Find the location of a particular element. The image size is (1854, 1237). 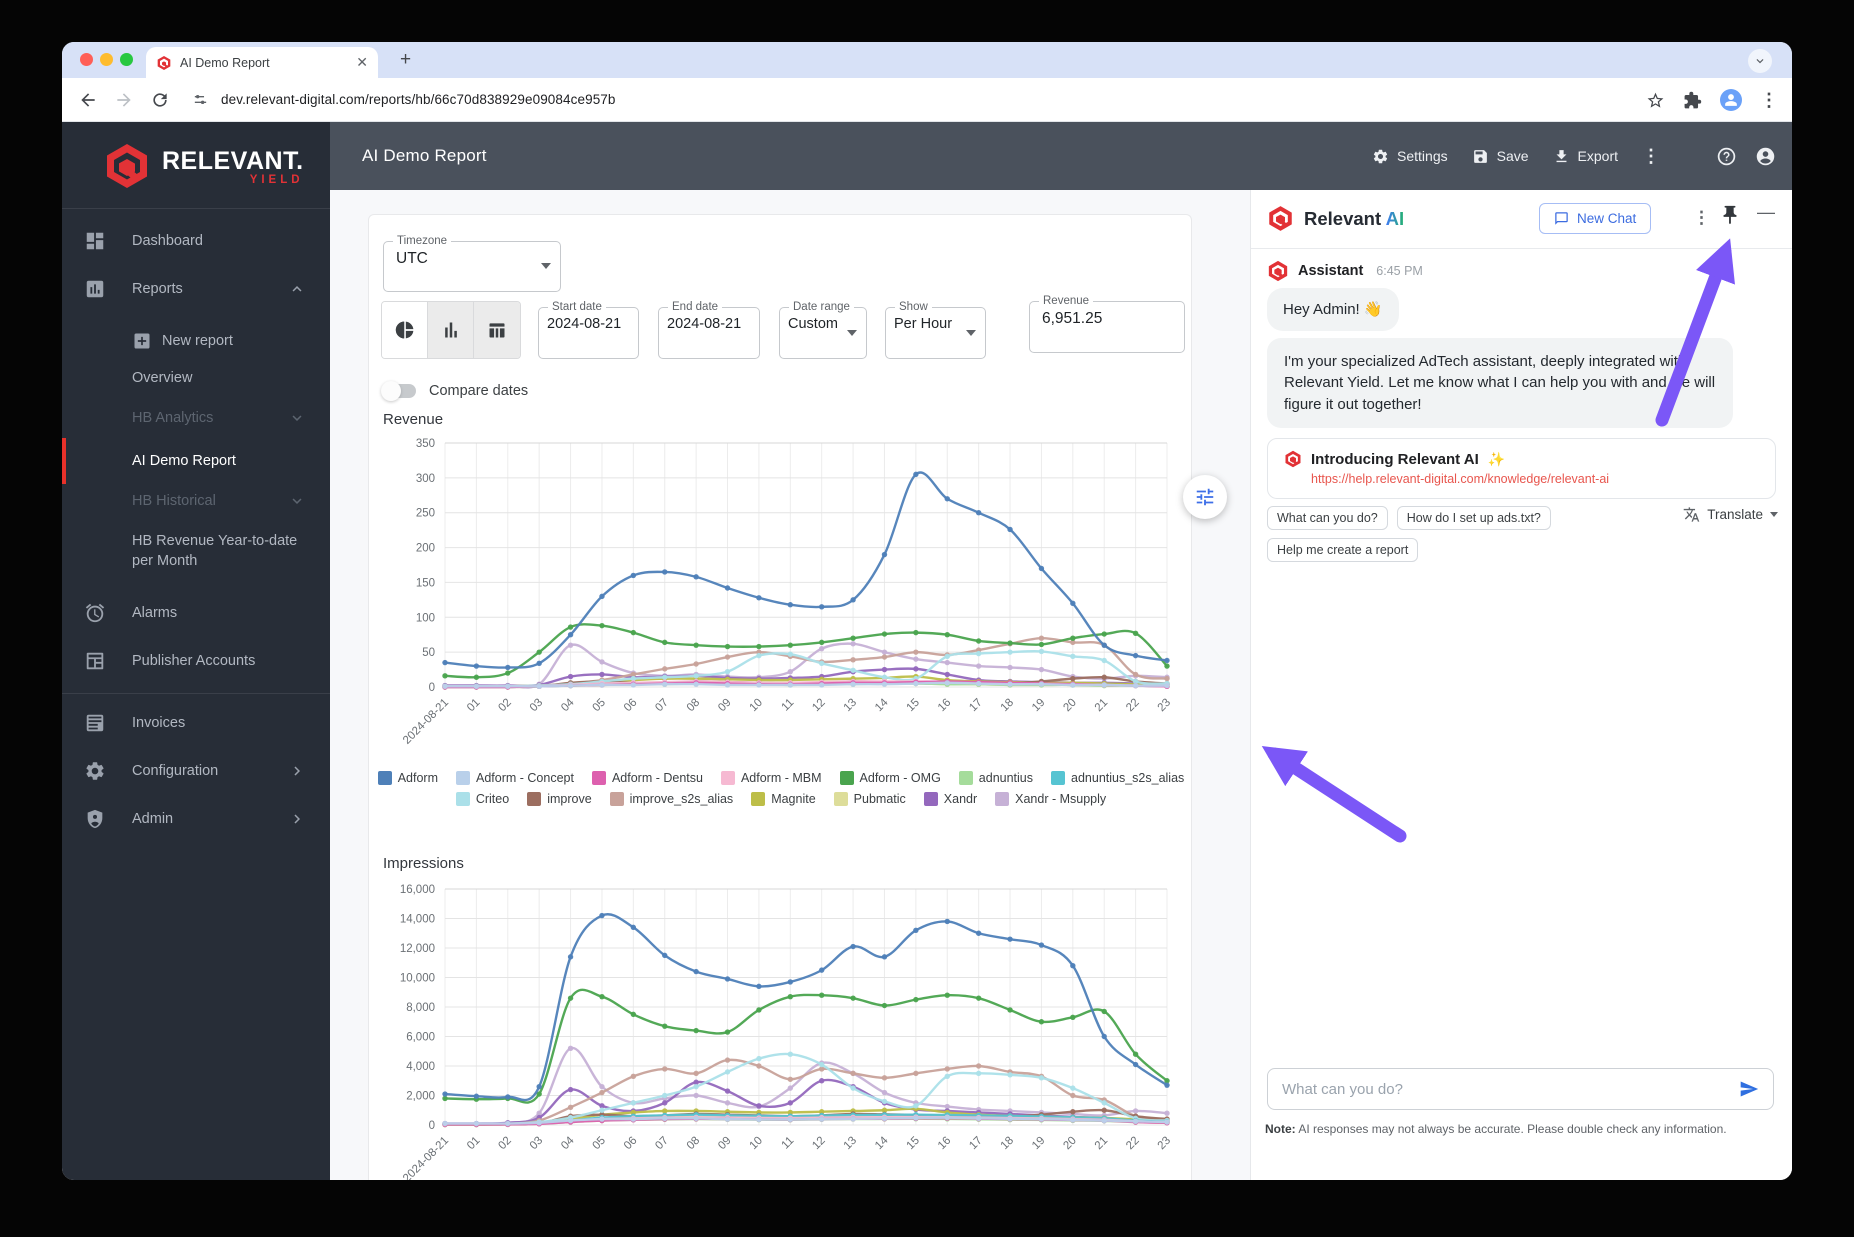

forward-icon is located at coordinates (124, 100).